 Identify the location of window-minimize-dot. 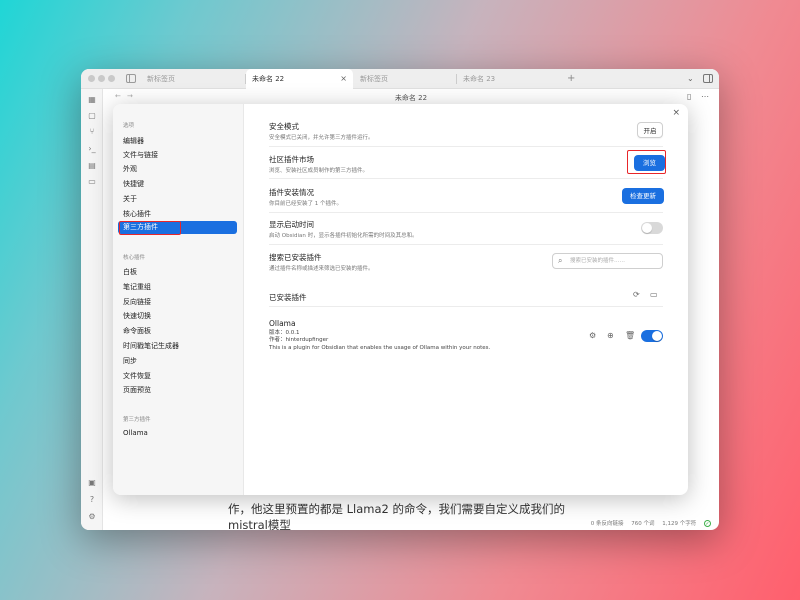
(101, 78).